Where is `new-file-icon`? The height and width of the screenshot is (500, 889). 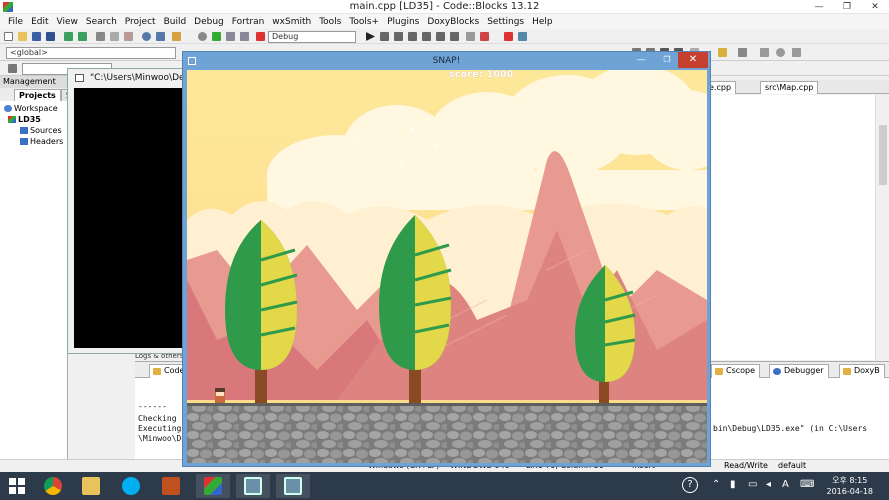 new-file-icon is located at coordinates (8, 36).